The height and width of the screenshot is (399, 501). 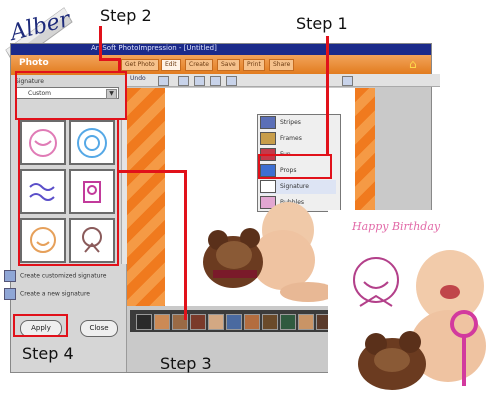 I want to click on home-icon: ⌂, so click(x=416, y=64).